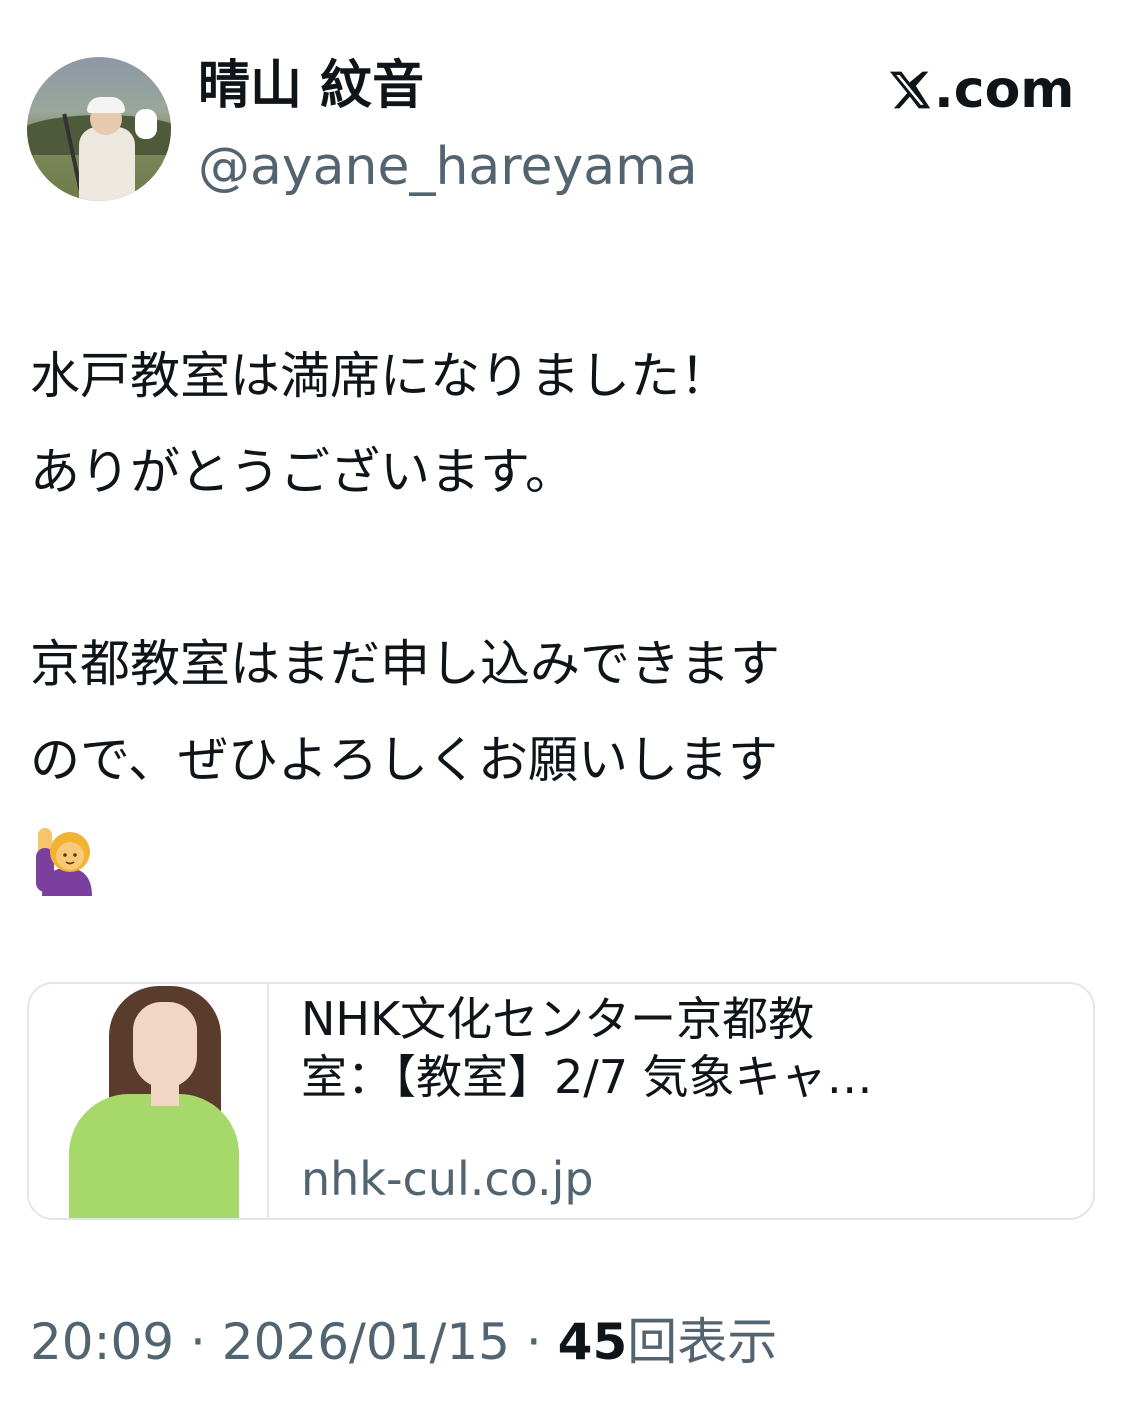 This screenshot has height=1425, width=1125. What do you see at coordinates (702, 1342) in the screenshot?
I see `views-label: 回表示` at bounding box center [702, 1342].